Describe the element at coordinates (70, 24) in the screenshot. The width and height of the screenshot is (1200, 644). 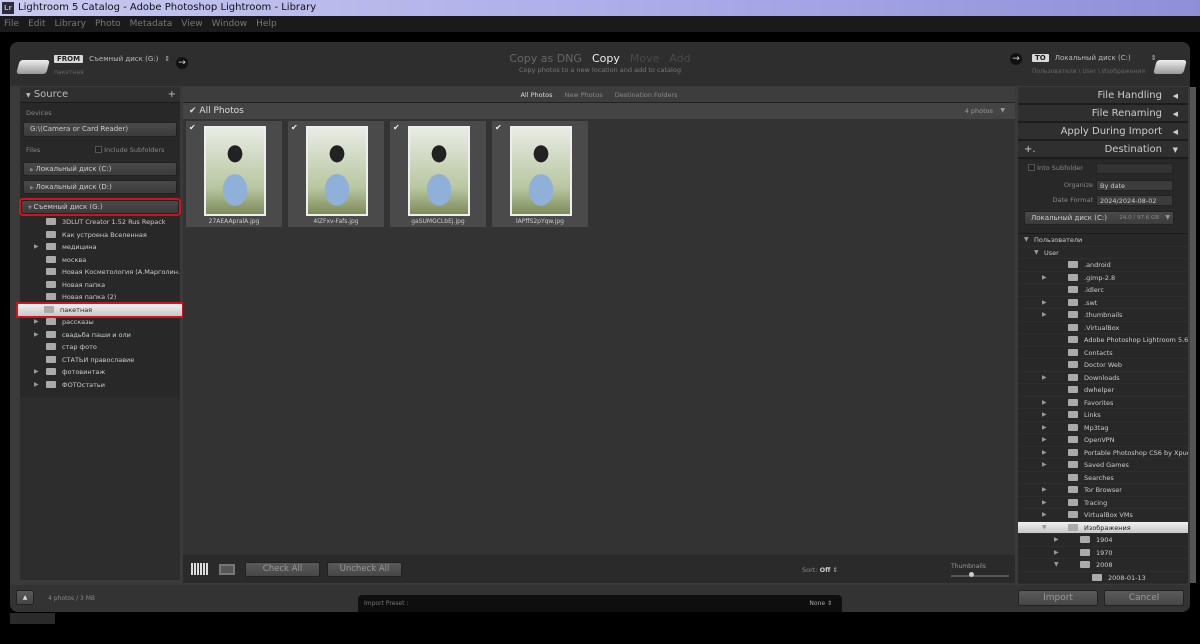
I see `menu-library: Library` at that location.